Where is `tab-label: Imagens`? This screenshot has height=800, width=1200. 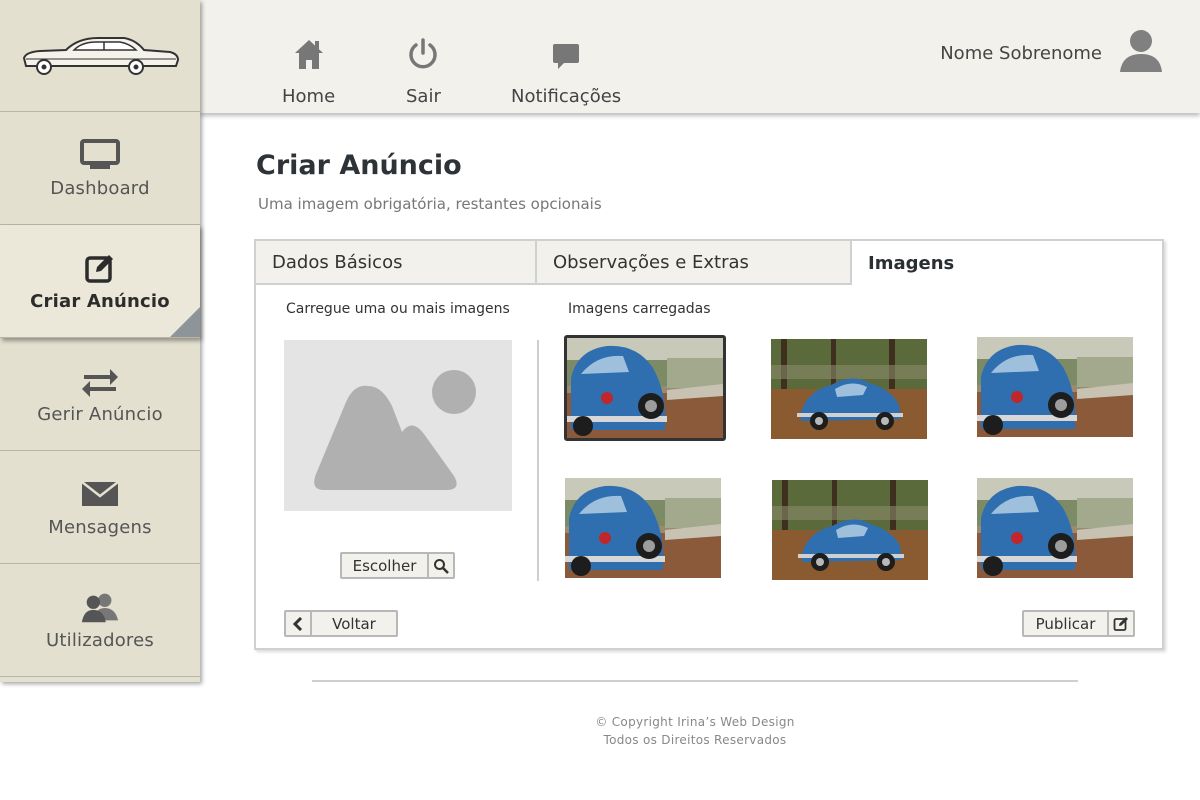
tab-label: Imagens is located at coordinates (911, 263).